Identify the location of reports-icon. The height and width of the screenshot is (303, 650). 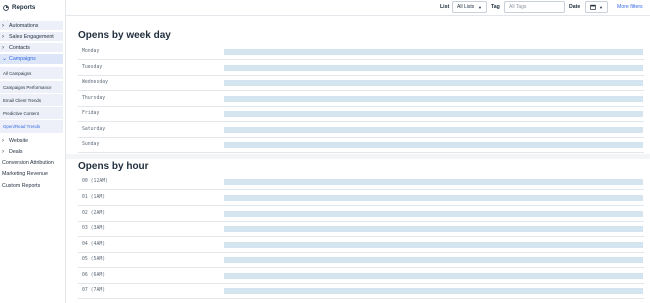
(6, 7).